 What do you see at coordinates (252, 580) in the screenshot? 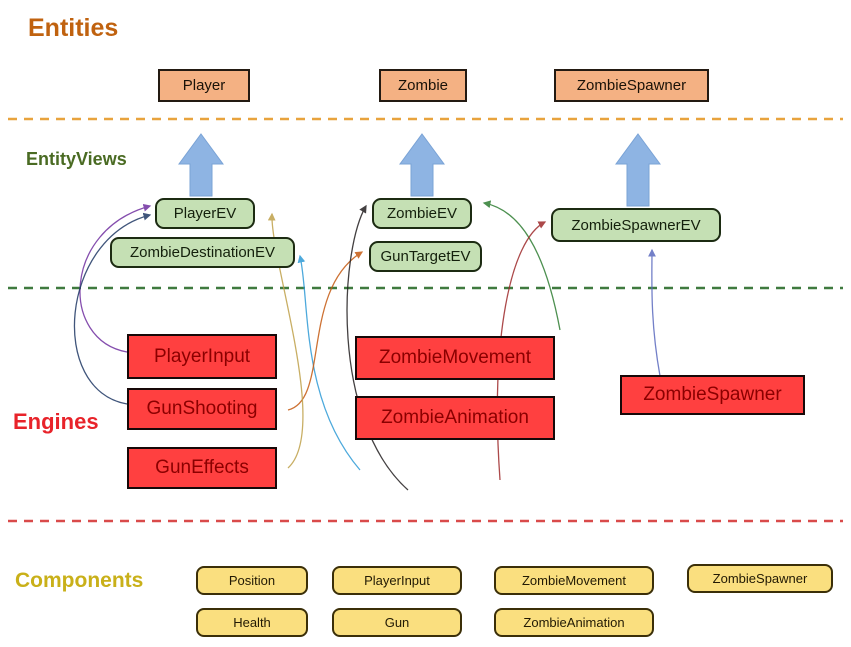
I see `component-position: Position` at bounding box center [252, 580].